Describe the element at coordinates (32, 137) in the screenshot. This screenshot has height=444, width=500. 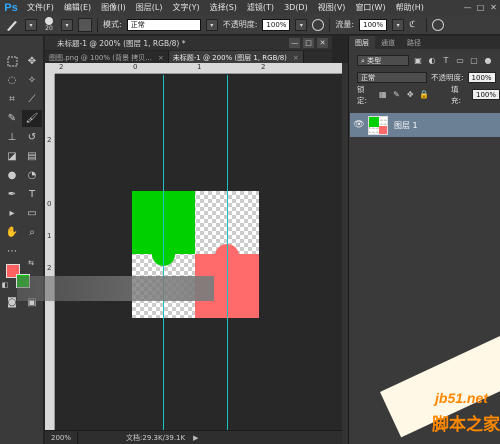
I see `history-brush-icon: ↺` at that location.